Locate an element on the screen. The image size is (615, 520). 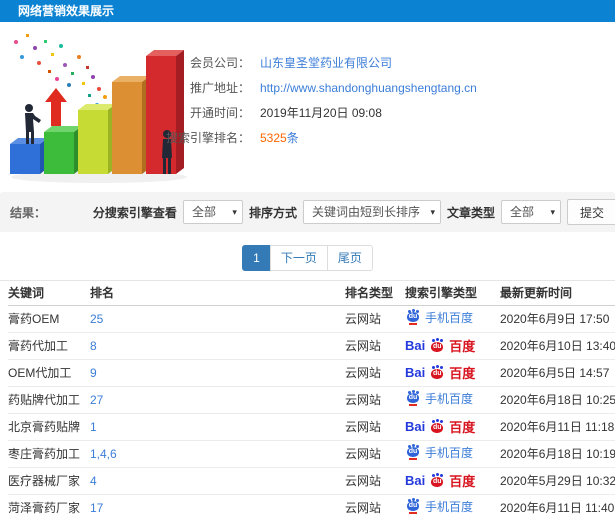
table-row: 北京膏药贴牌 1 云网站 Bai du 百度 2020年6月11日 11:18 is located at coordinates (311, 427).